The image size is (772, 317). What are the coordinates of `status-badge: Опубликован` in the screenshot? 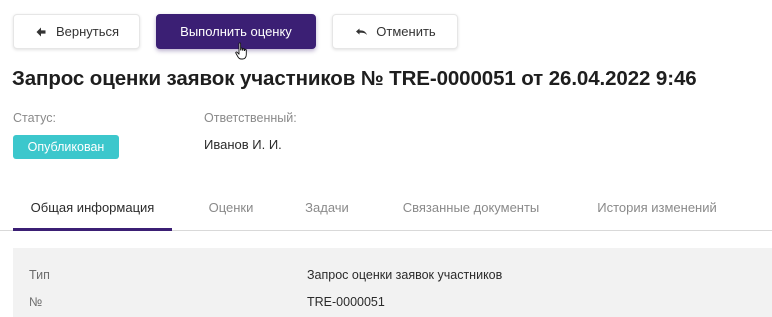 It's located at (66, 147).